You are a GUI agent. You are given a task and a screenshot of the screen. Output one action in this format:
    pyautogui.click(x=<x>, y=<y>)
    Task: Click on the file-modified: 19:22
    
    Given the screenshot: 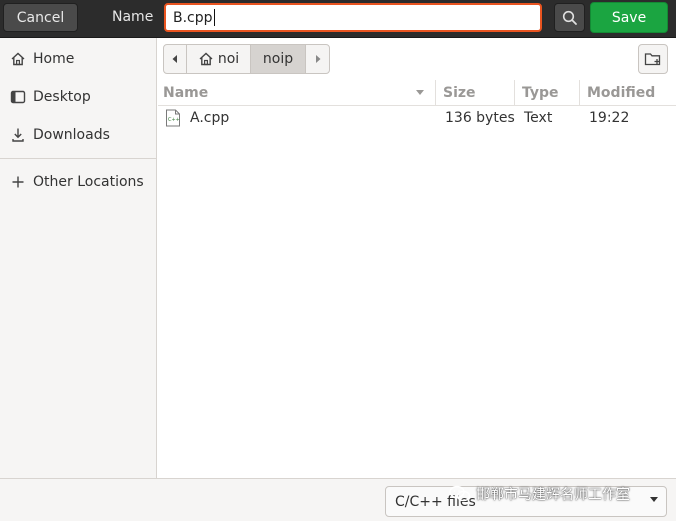 What is the action you would take?
    pyautogui.click(x=609, y=118)
    